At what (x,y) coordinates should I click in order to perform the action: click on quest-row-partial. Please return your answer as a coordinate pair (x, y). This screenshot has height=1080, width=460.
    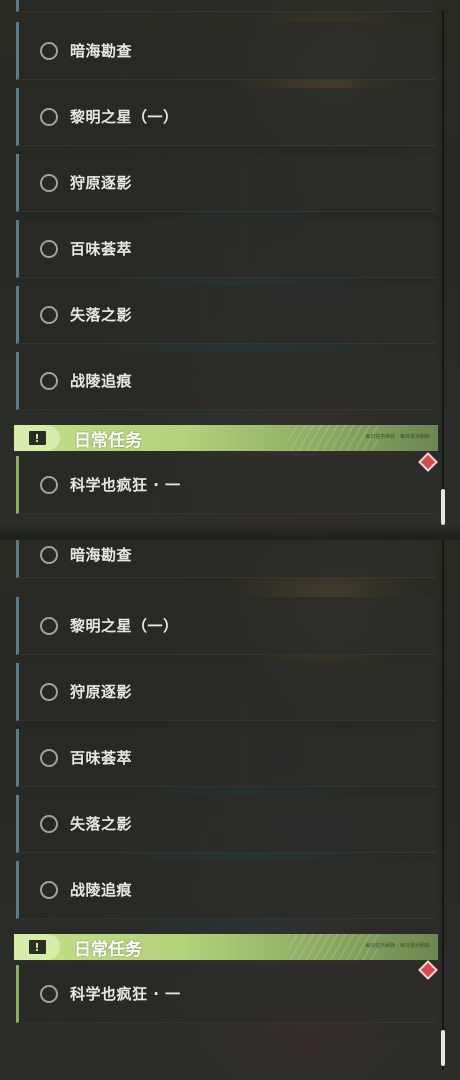
    Looking at the image, I should click on (226, 6).